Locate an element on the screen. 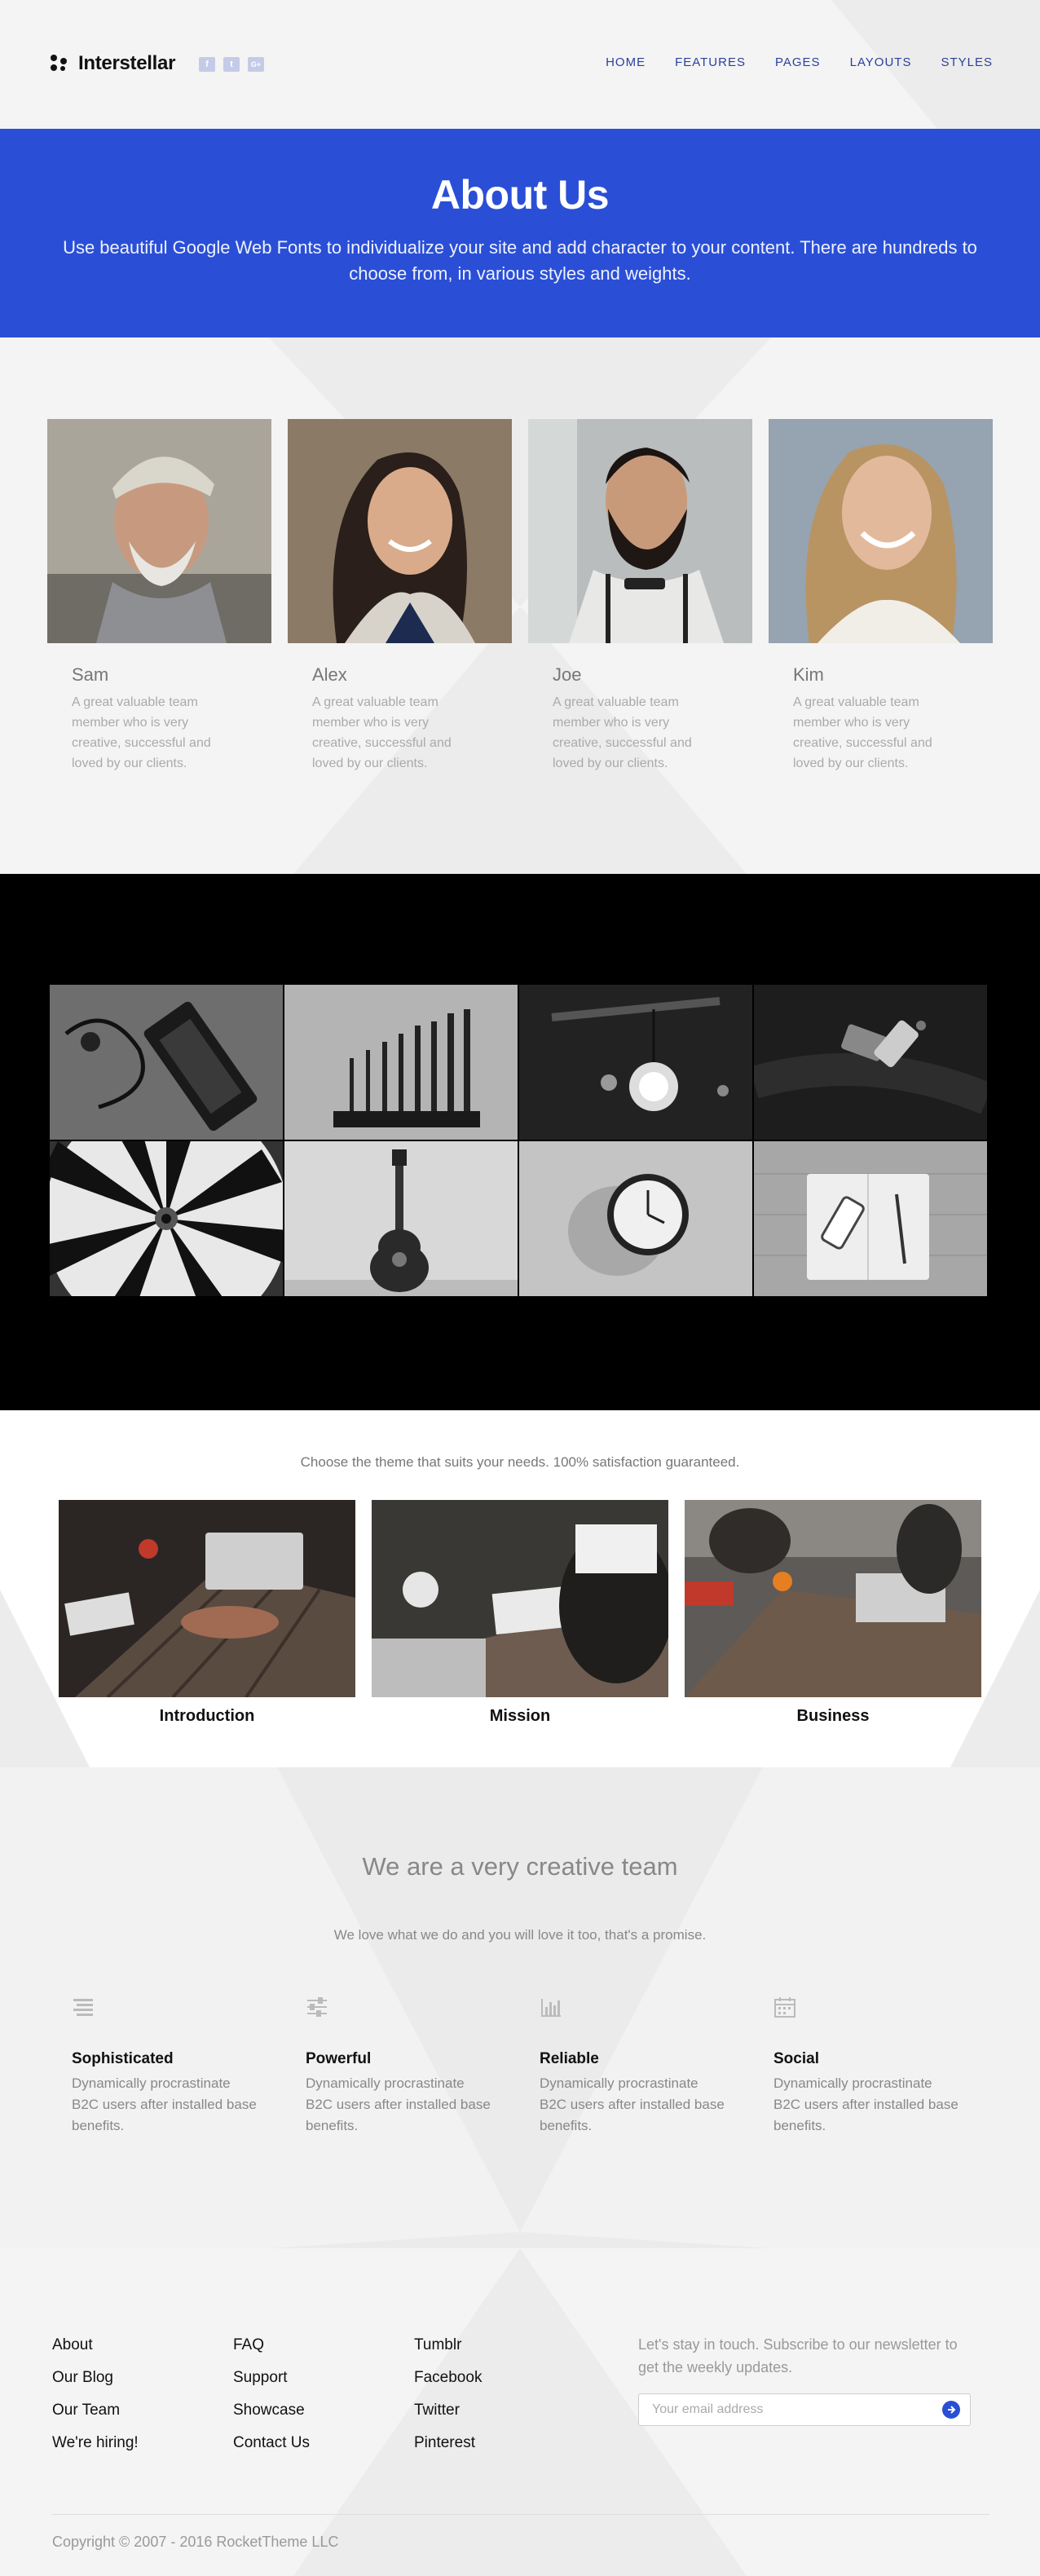 This screenshot has width=1040, height=2576. footer-link-tumblr: Tumblr is located at coordinates (505, 2345).